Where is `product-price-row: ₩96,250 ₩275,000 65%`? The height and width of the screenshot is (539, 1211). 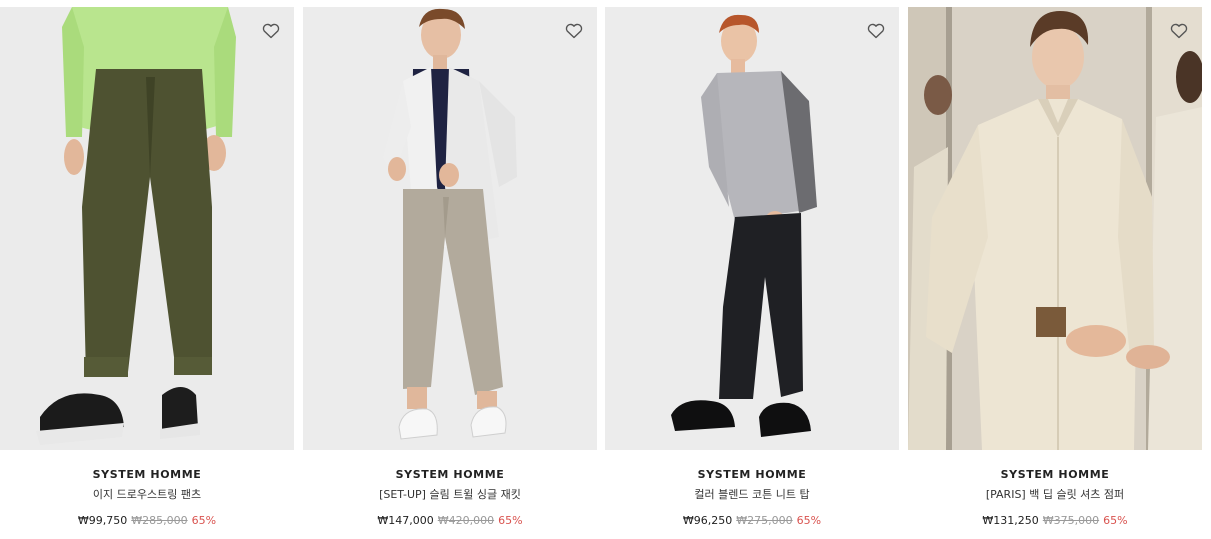
product-price-row: ₩96,250 ₩275,000 65% is located at coordinates (752, 521).